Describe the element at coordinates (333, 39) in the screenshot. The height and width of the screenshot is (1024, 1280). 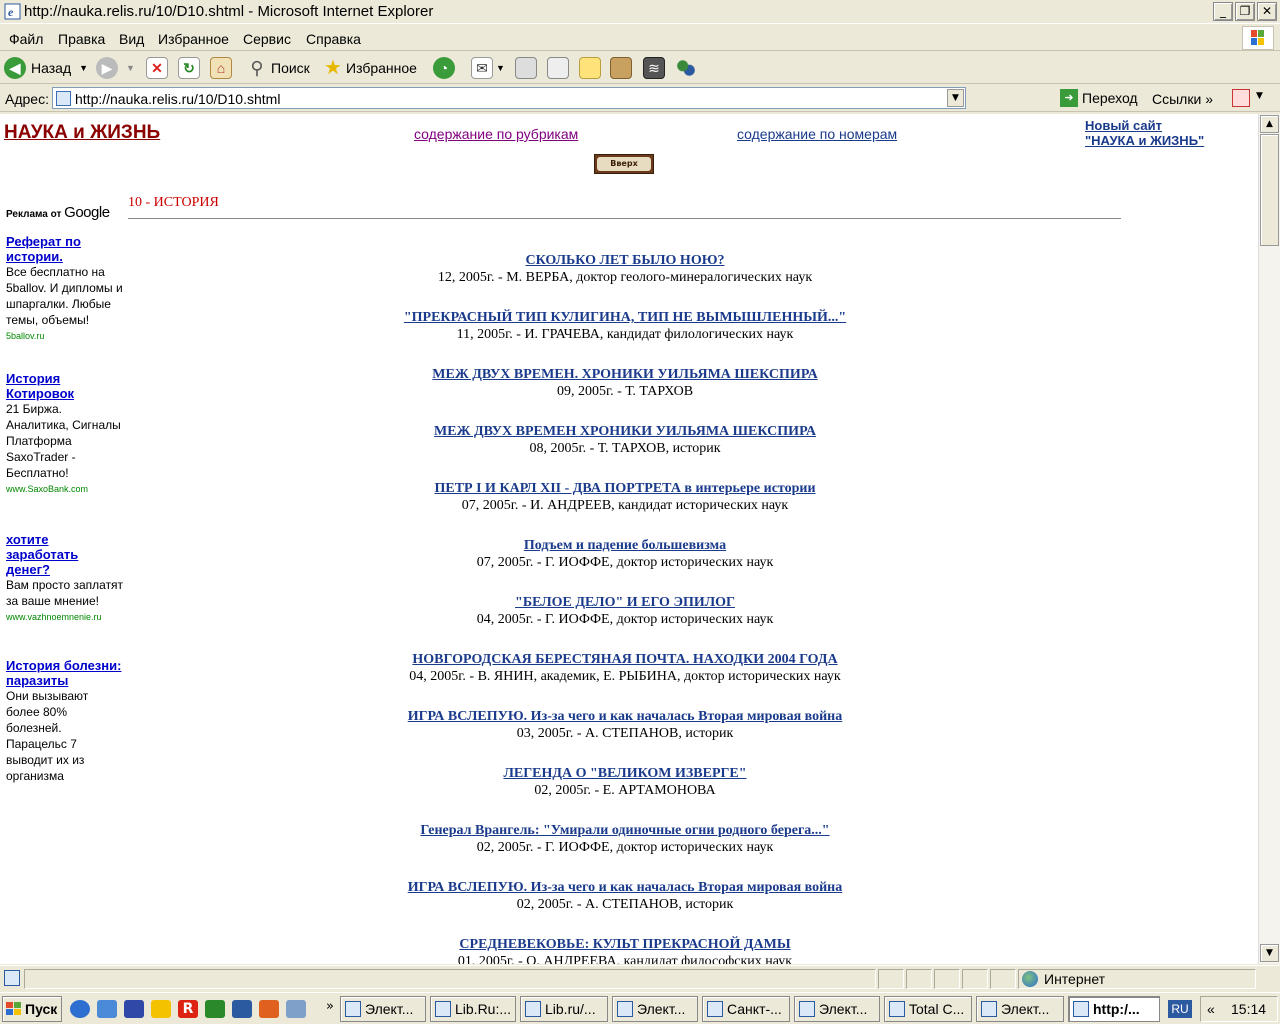
I see `menu-help: Справка` at that location.